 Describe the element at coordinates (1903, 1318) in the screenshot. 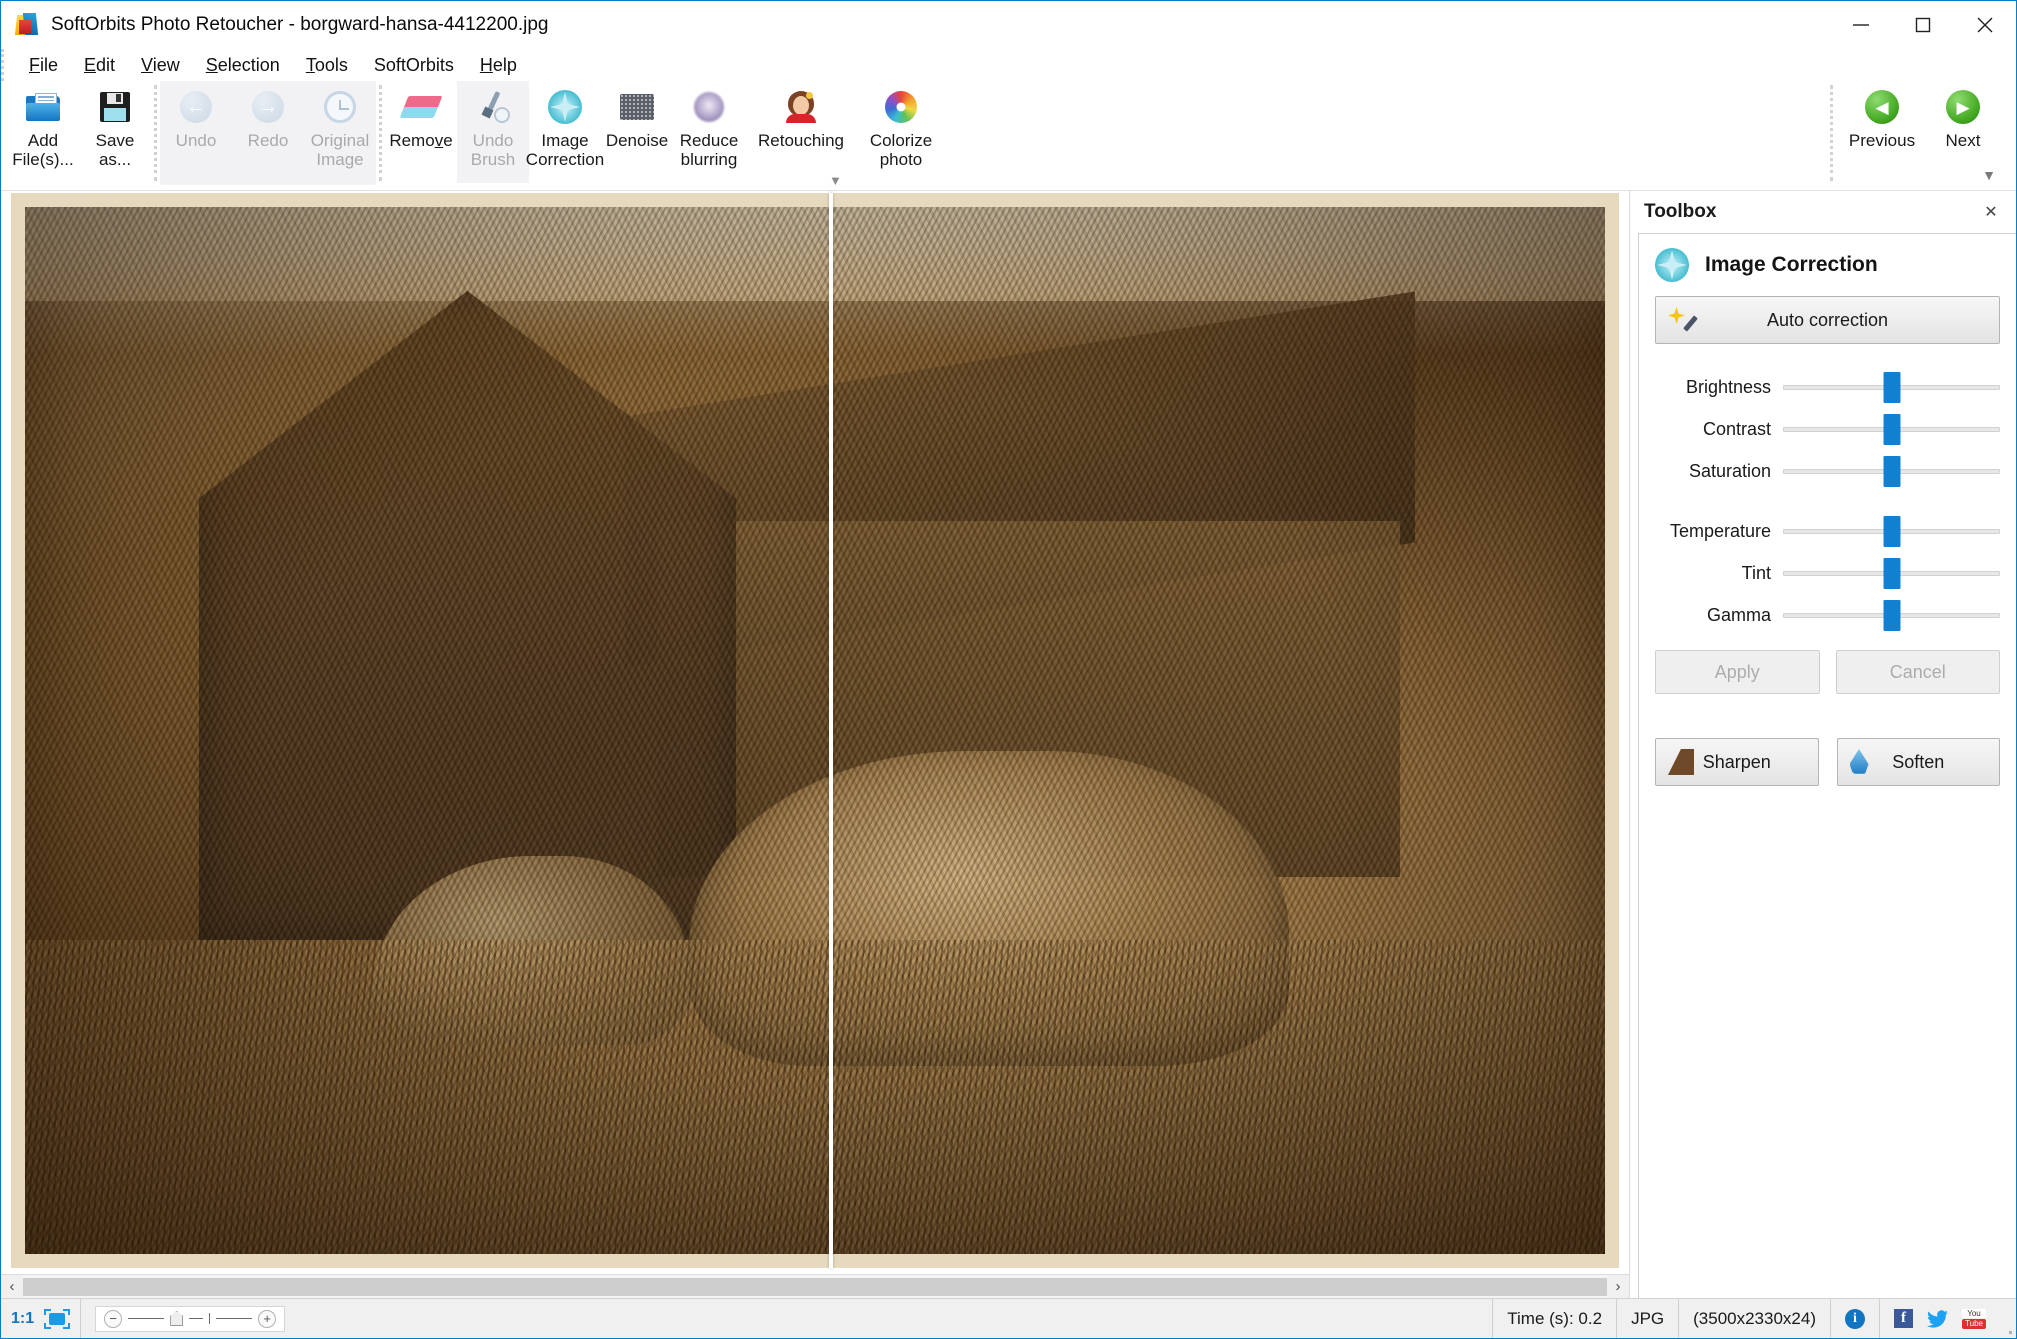

I see `facebook-icon: f` at that location.